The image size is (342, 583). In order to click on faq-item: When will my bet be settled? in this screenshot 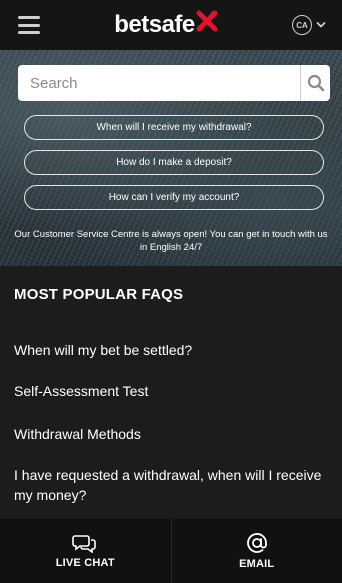, I will do `click(169, 350)`.